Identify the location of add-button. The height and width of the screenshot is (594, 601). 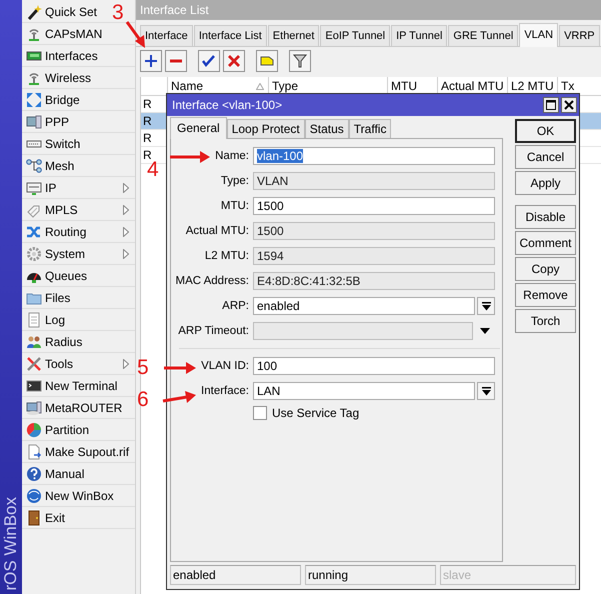
(151, 61).